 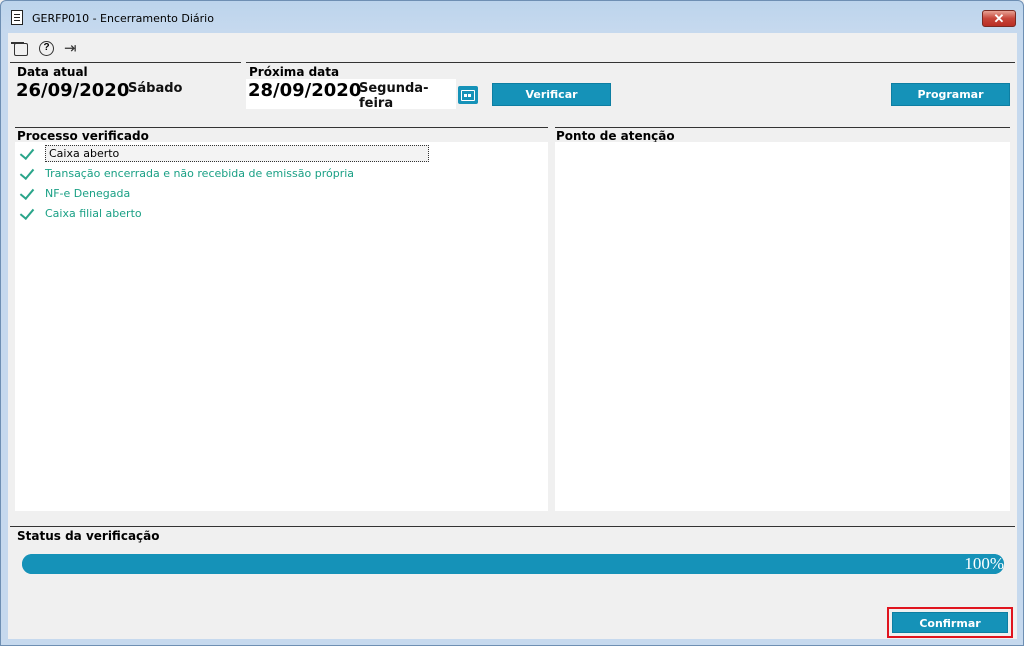 I want to click on progress-fill, so click(x=513, y=564).